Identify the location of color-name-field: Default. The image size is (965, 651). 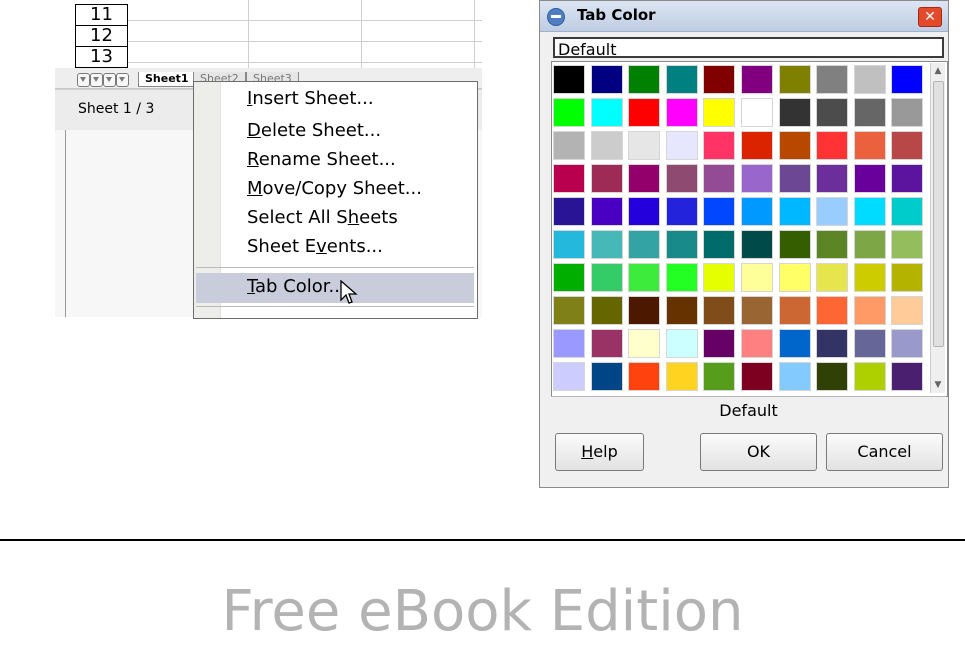
(748, 48).